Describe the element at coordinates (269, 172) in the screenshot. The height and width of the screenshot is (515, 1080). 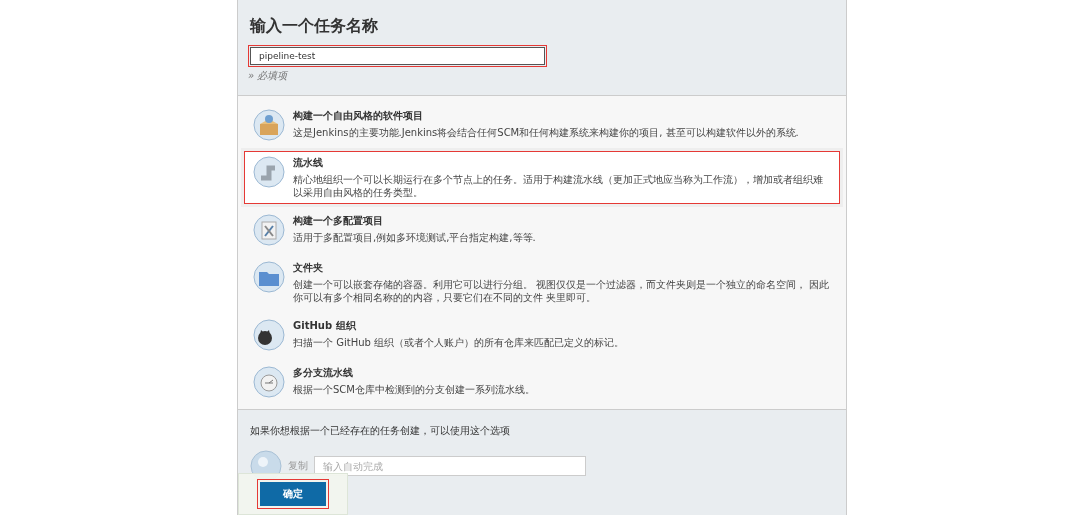
I see `pipe-icon` at that location.